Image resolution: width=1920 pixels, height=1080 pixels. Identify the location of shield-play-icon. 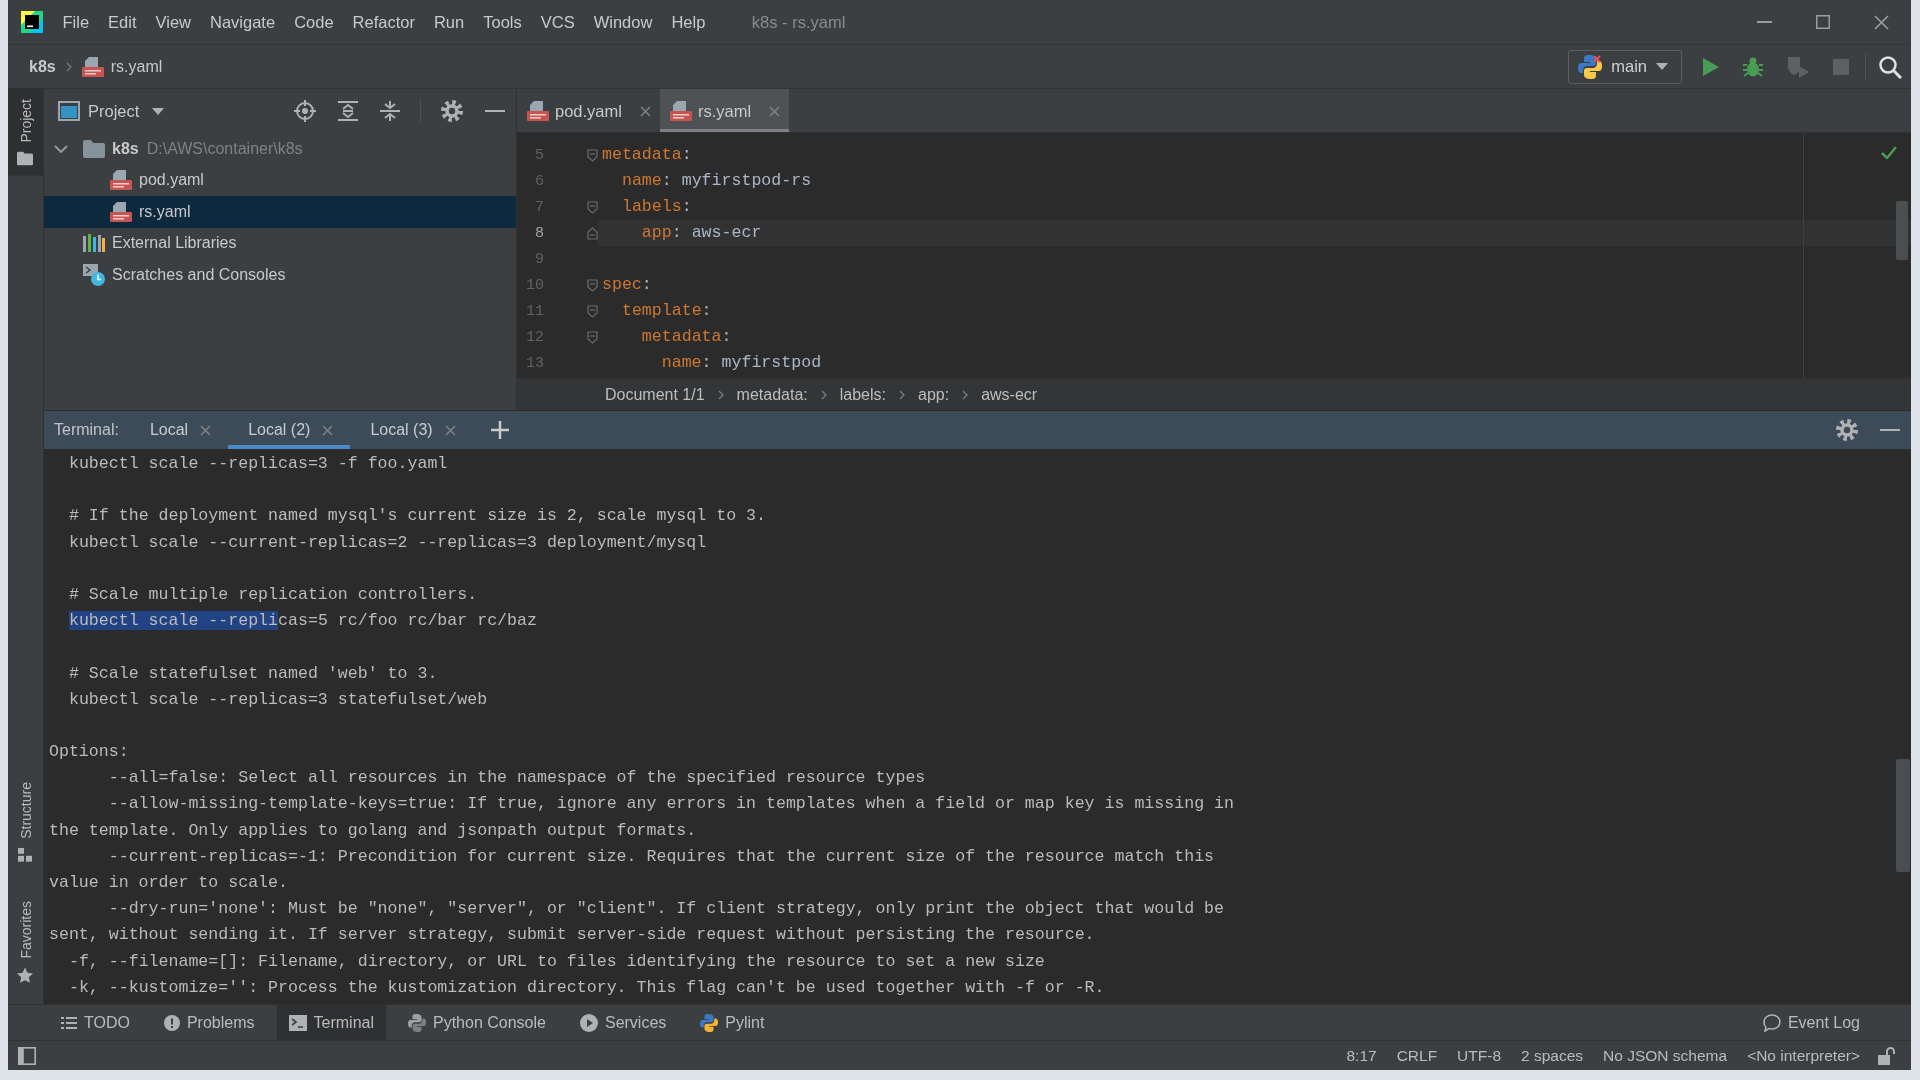
(1798, 66).